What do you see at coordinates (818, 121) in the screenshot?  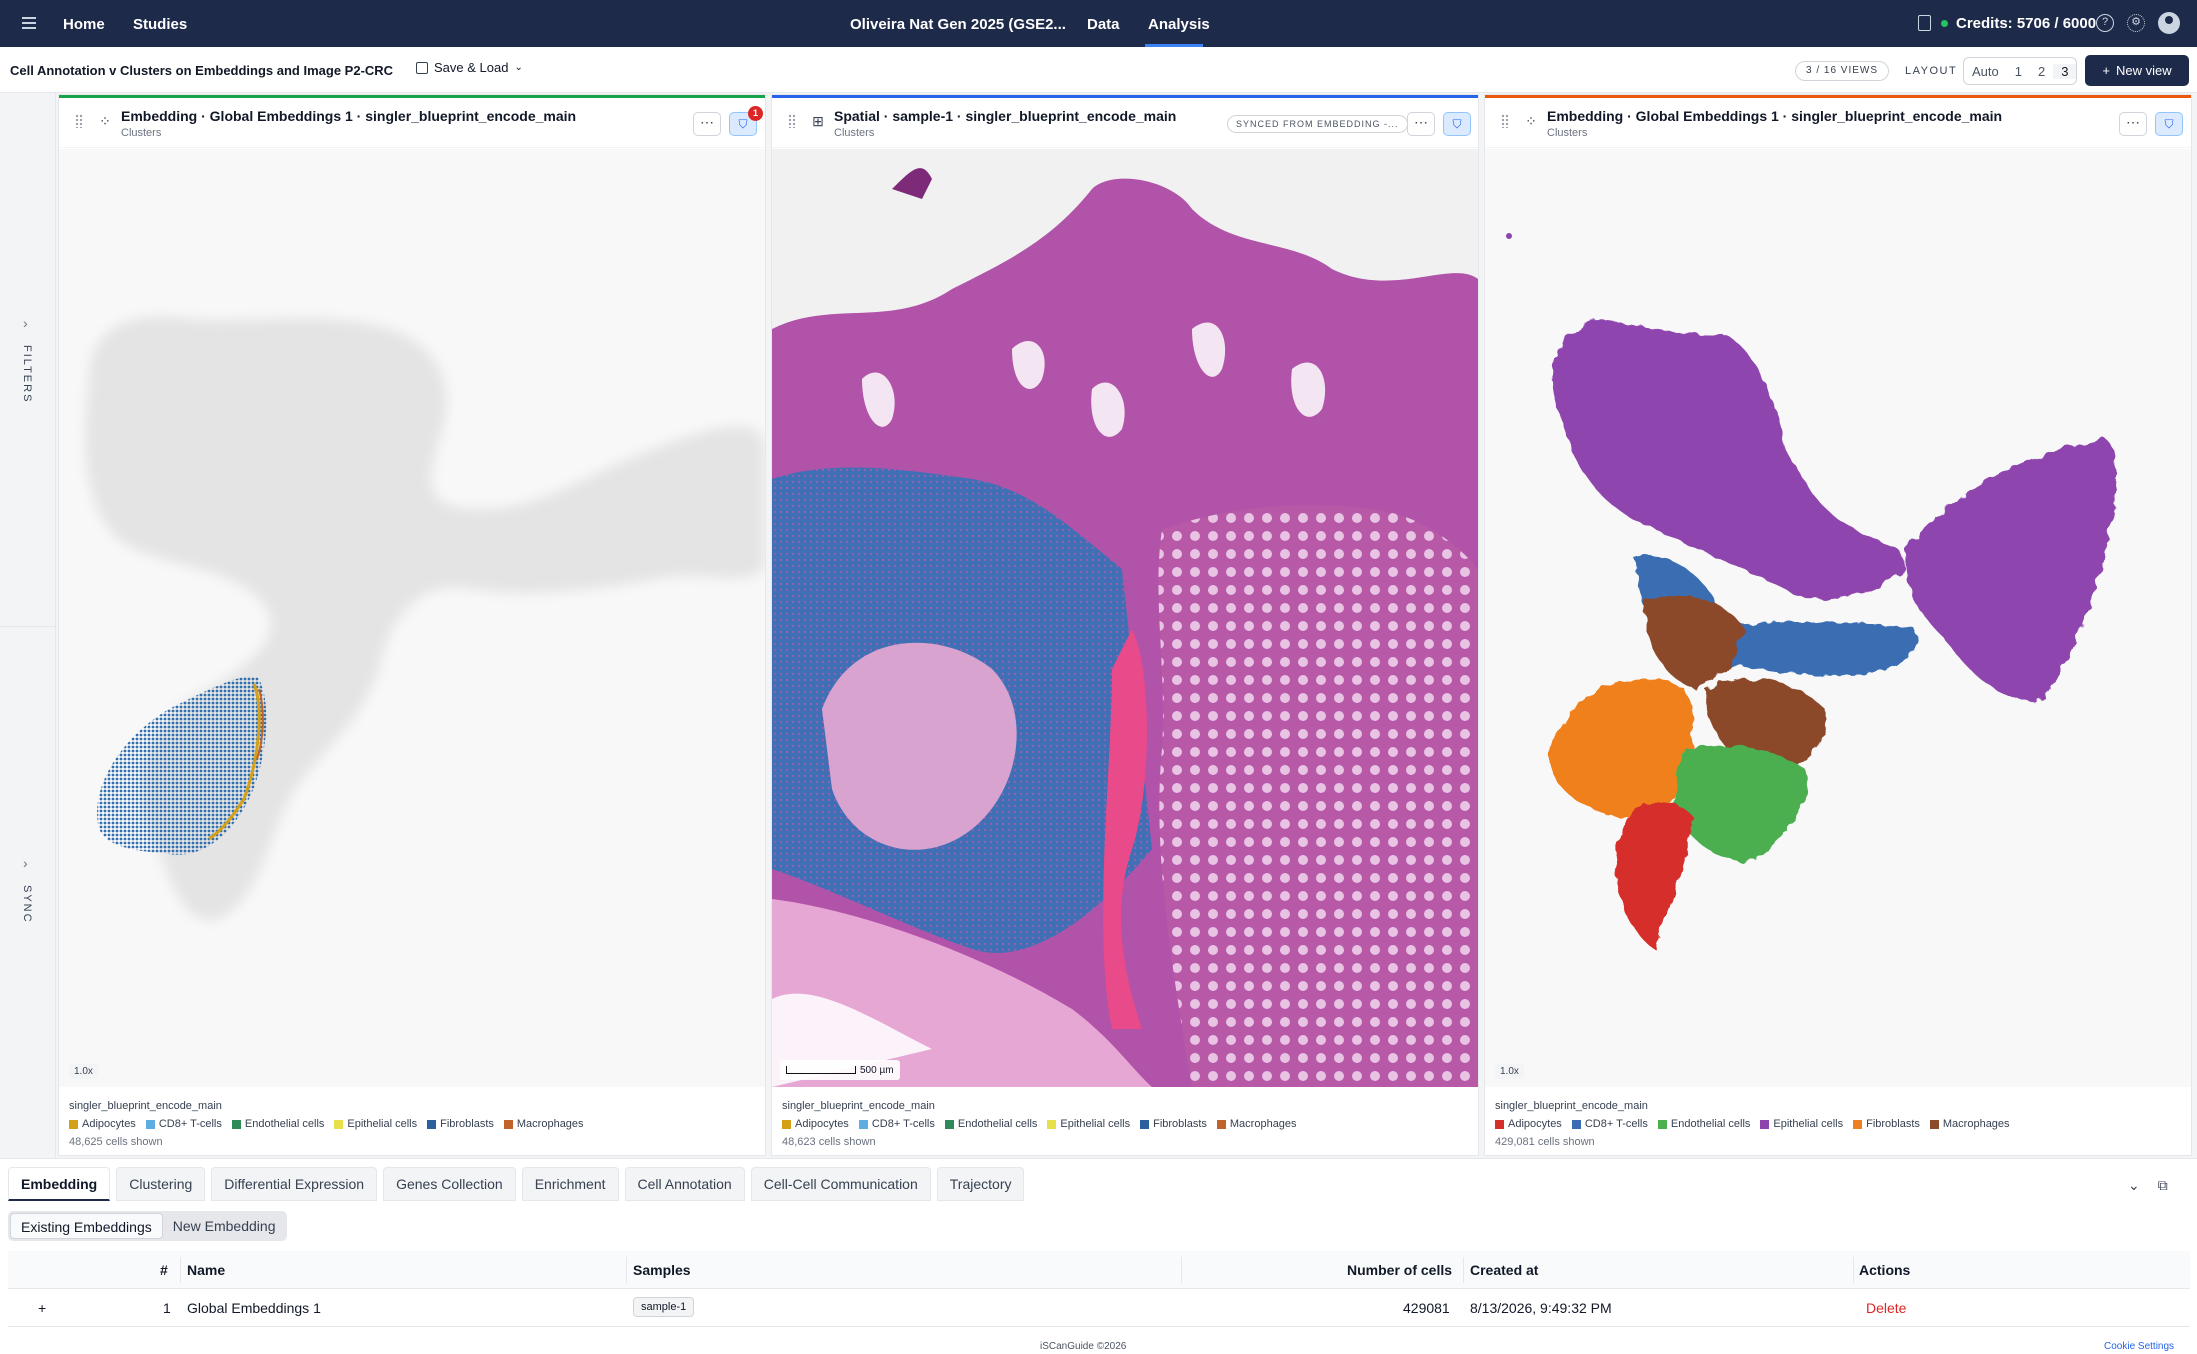 I see `spatial-grid-icon: ⊞` at bounding box center [818, 121].